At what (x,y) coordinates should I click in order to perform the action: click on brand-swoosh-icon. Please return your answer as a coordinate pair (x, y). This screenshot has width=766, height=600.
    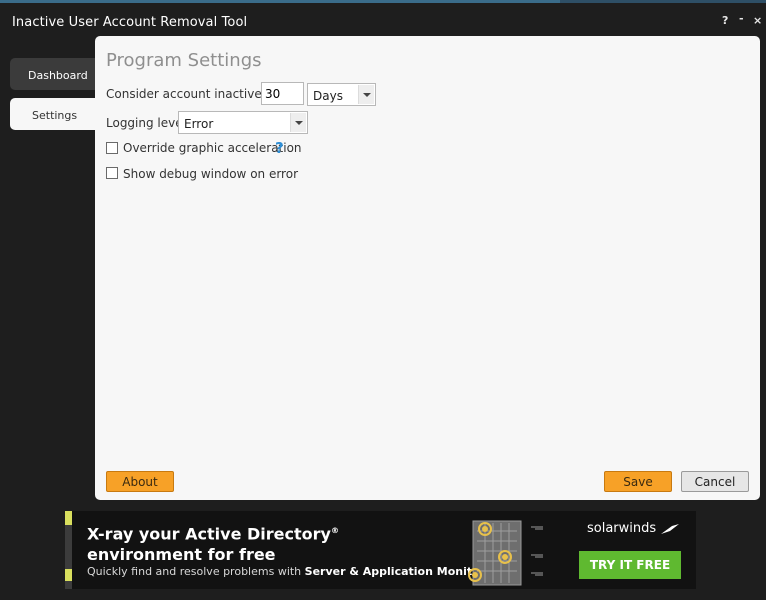
    Looking at the image, I should click on (670, 528).